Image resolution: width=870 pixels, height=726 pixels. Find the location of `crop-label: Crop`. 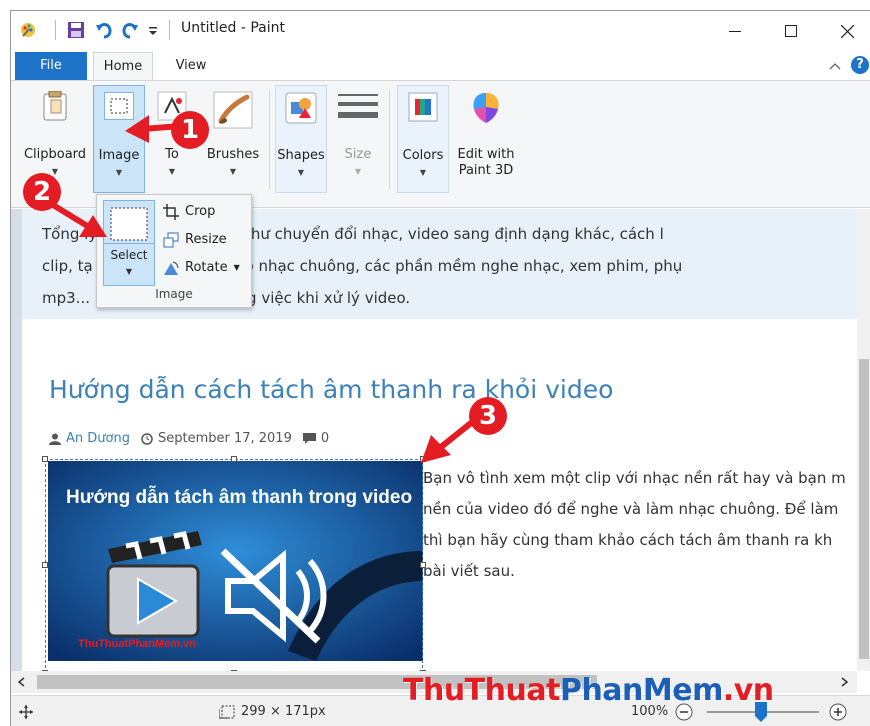

crop-label: Crop is located at coordinates (200, 211).